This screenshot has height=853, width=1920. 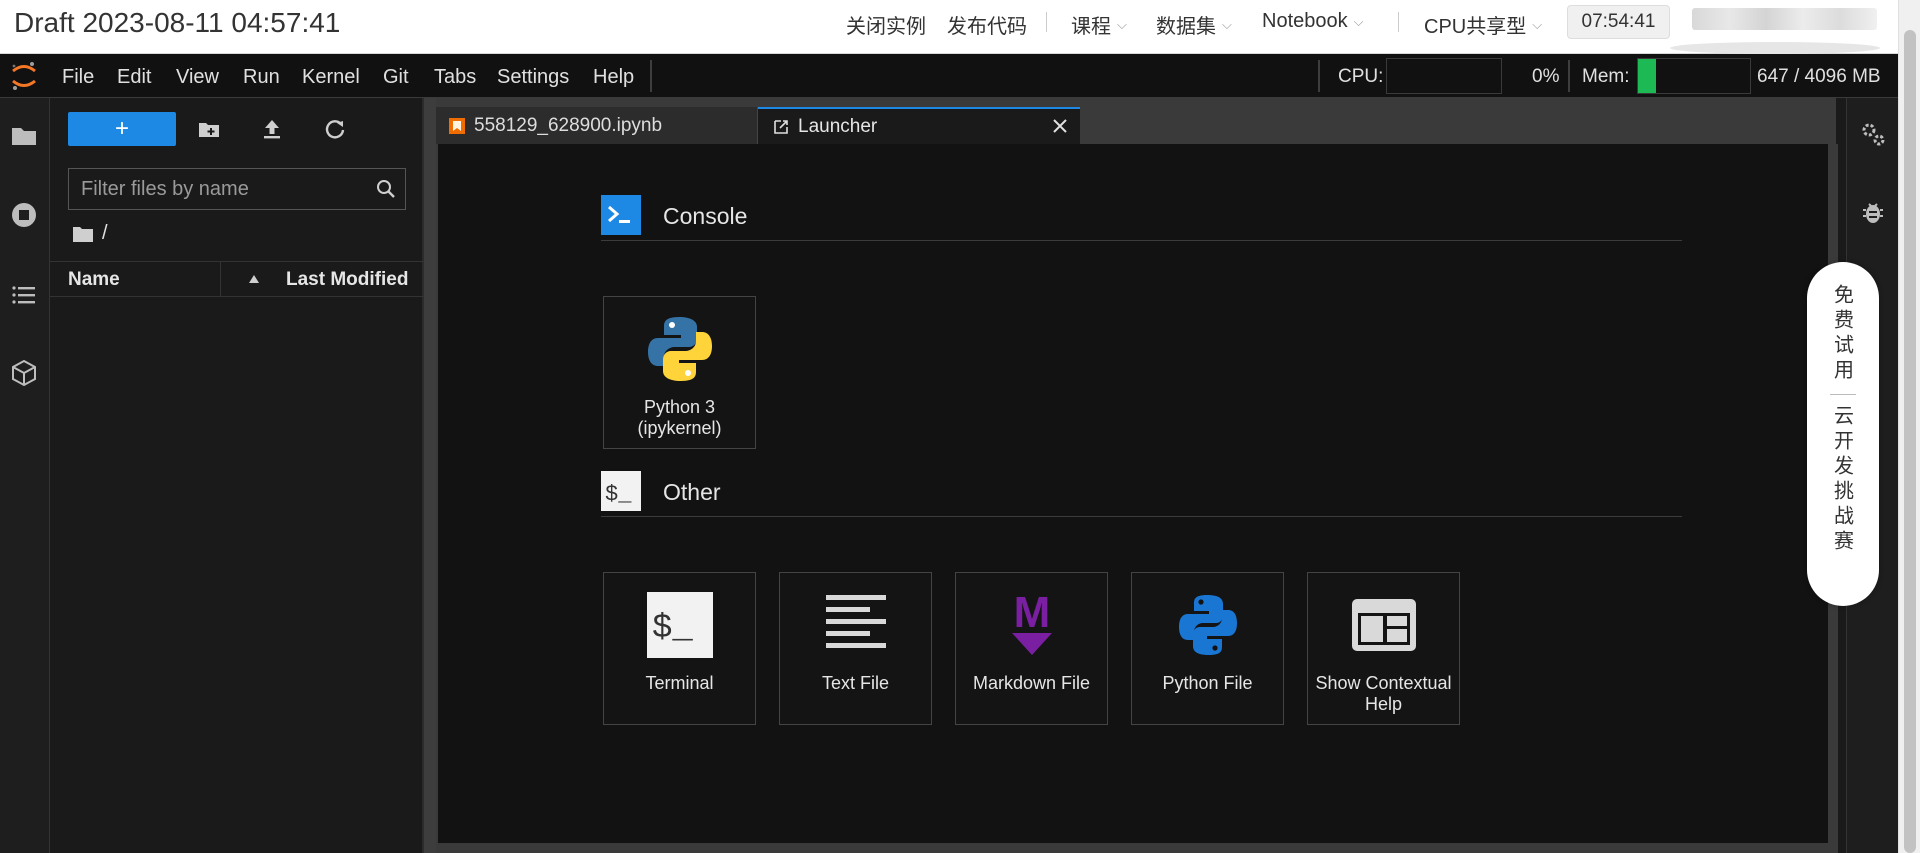 What do you see at coordinates (1775, 48) in the screenshot?
I see `redacted-area` at bounding box center [1775, 48].